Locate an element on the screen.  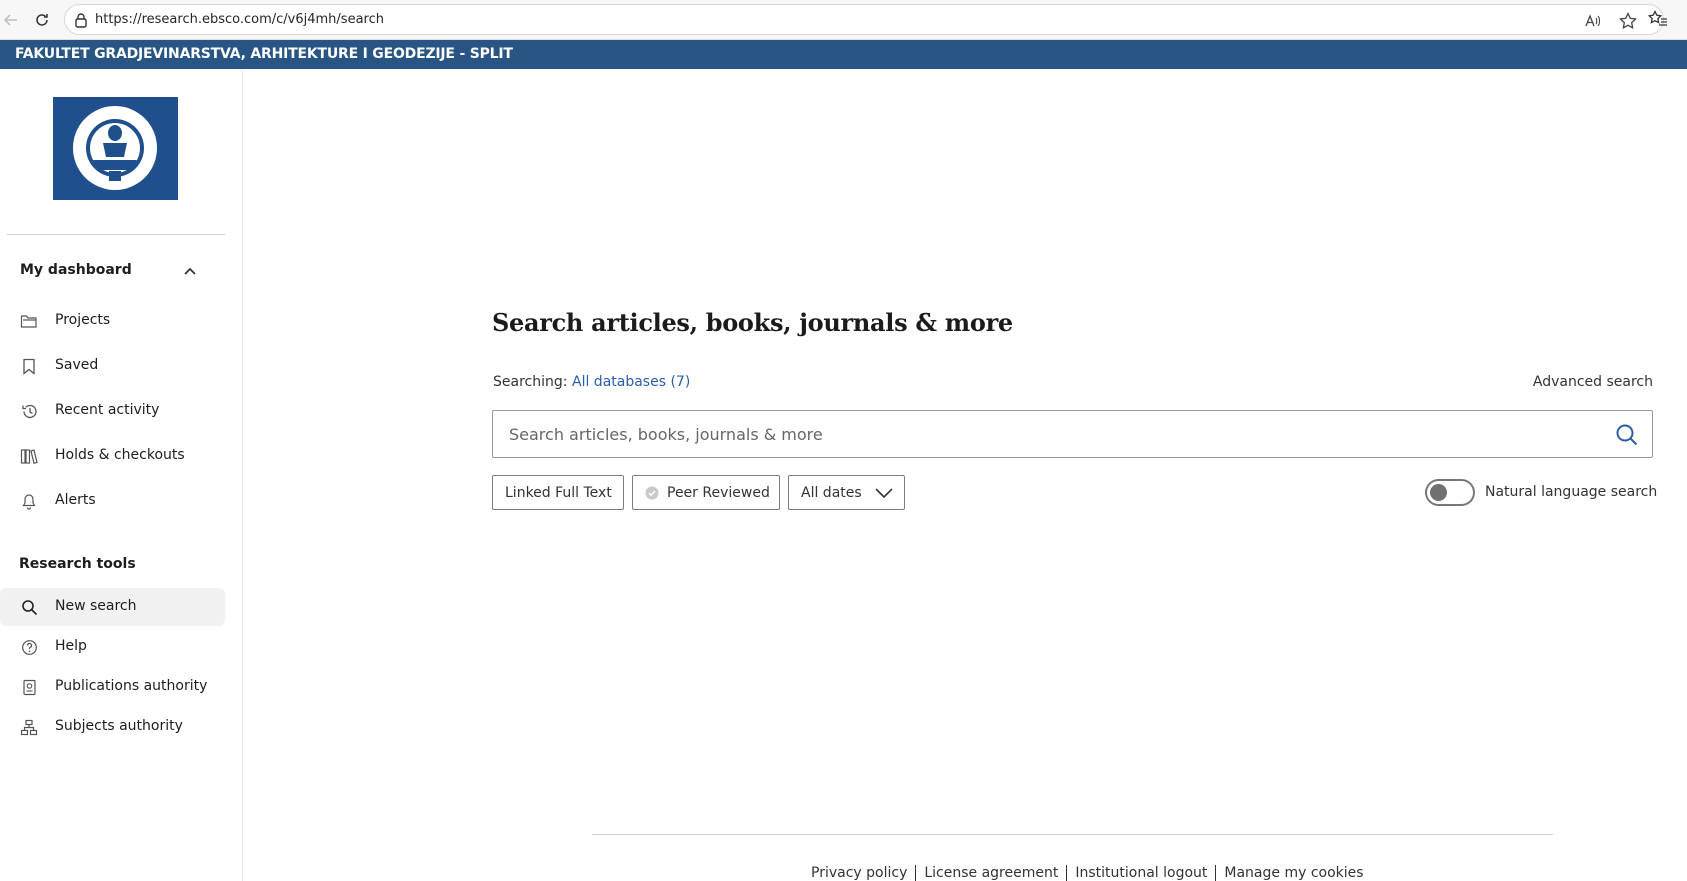
reload-icon is located at coordinates (42, 20).